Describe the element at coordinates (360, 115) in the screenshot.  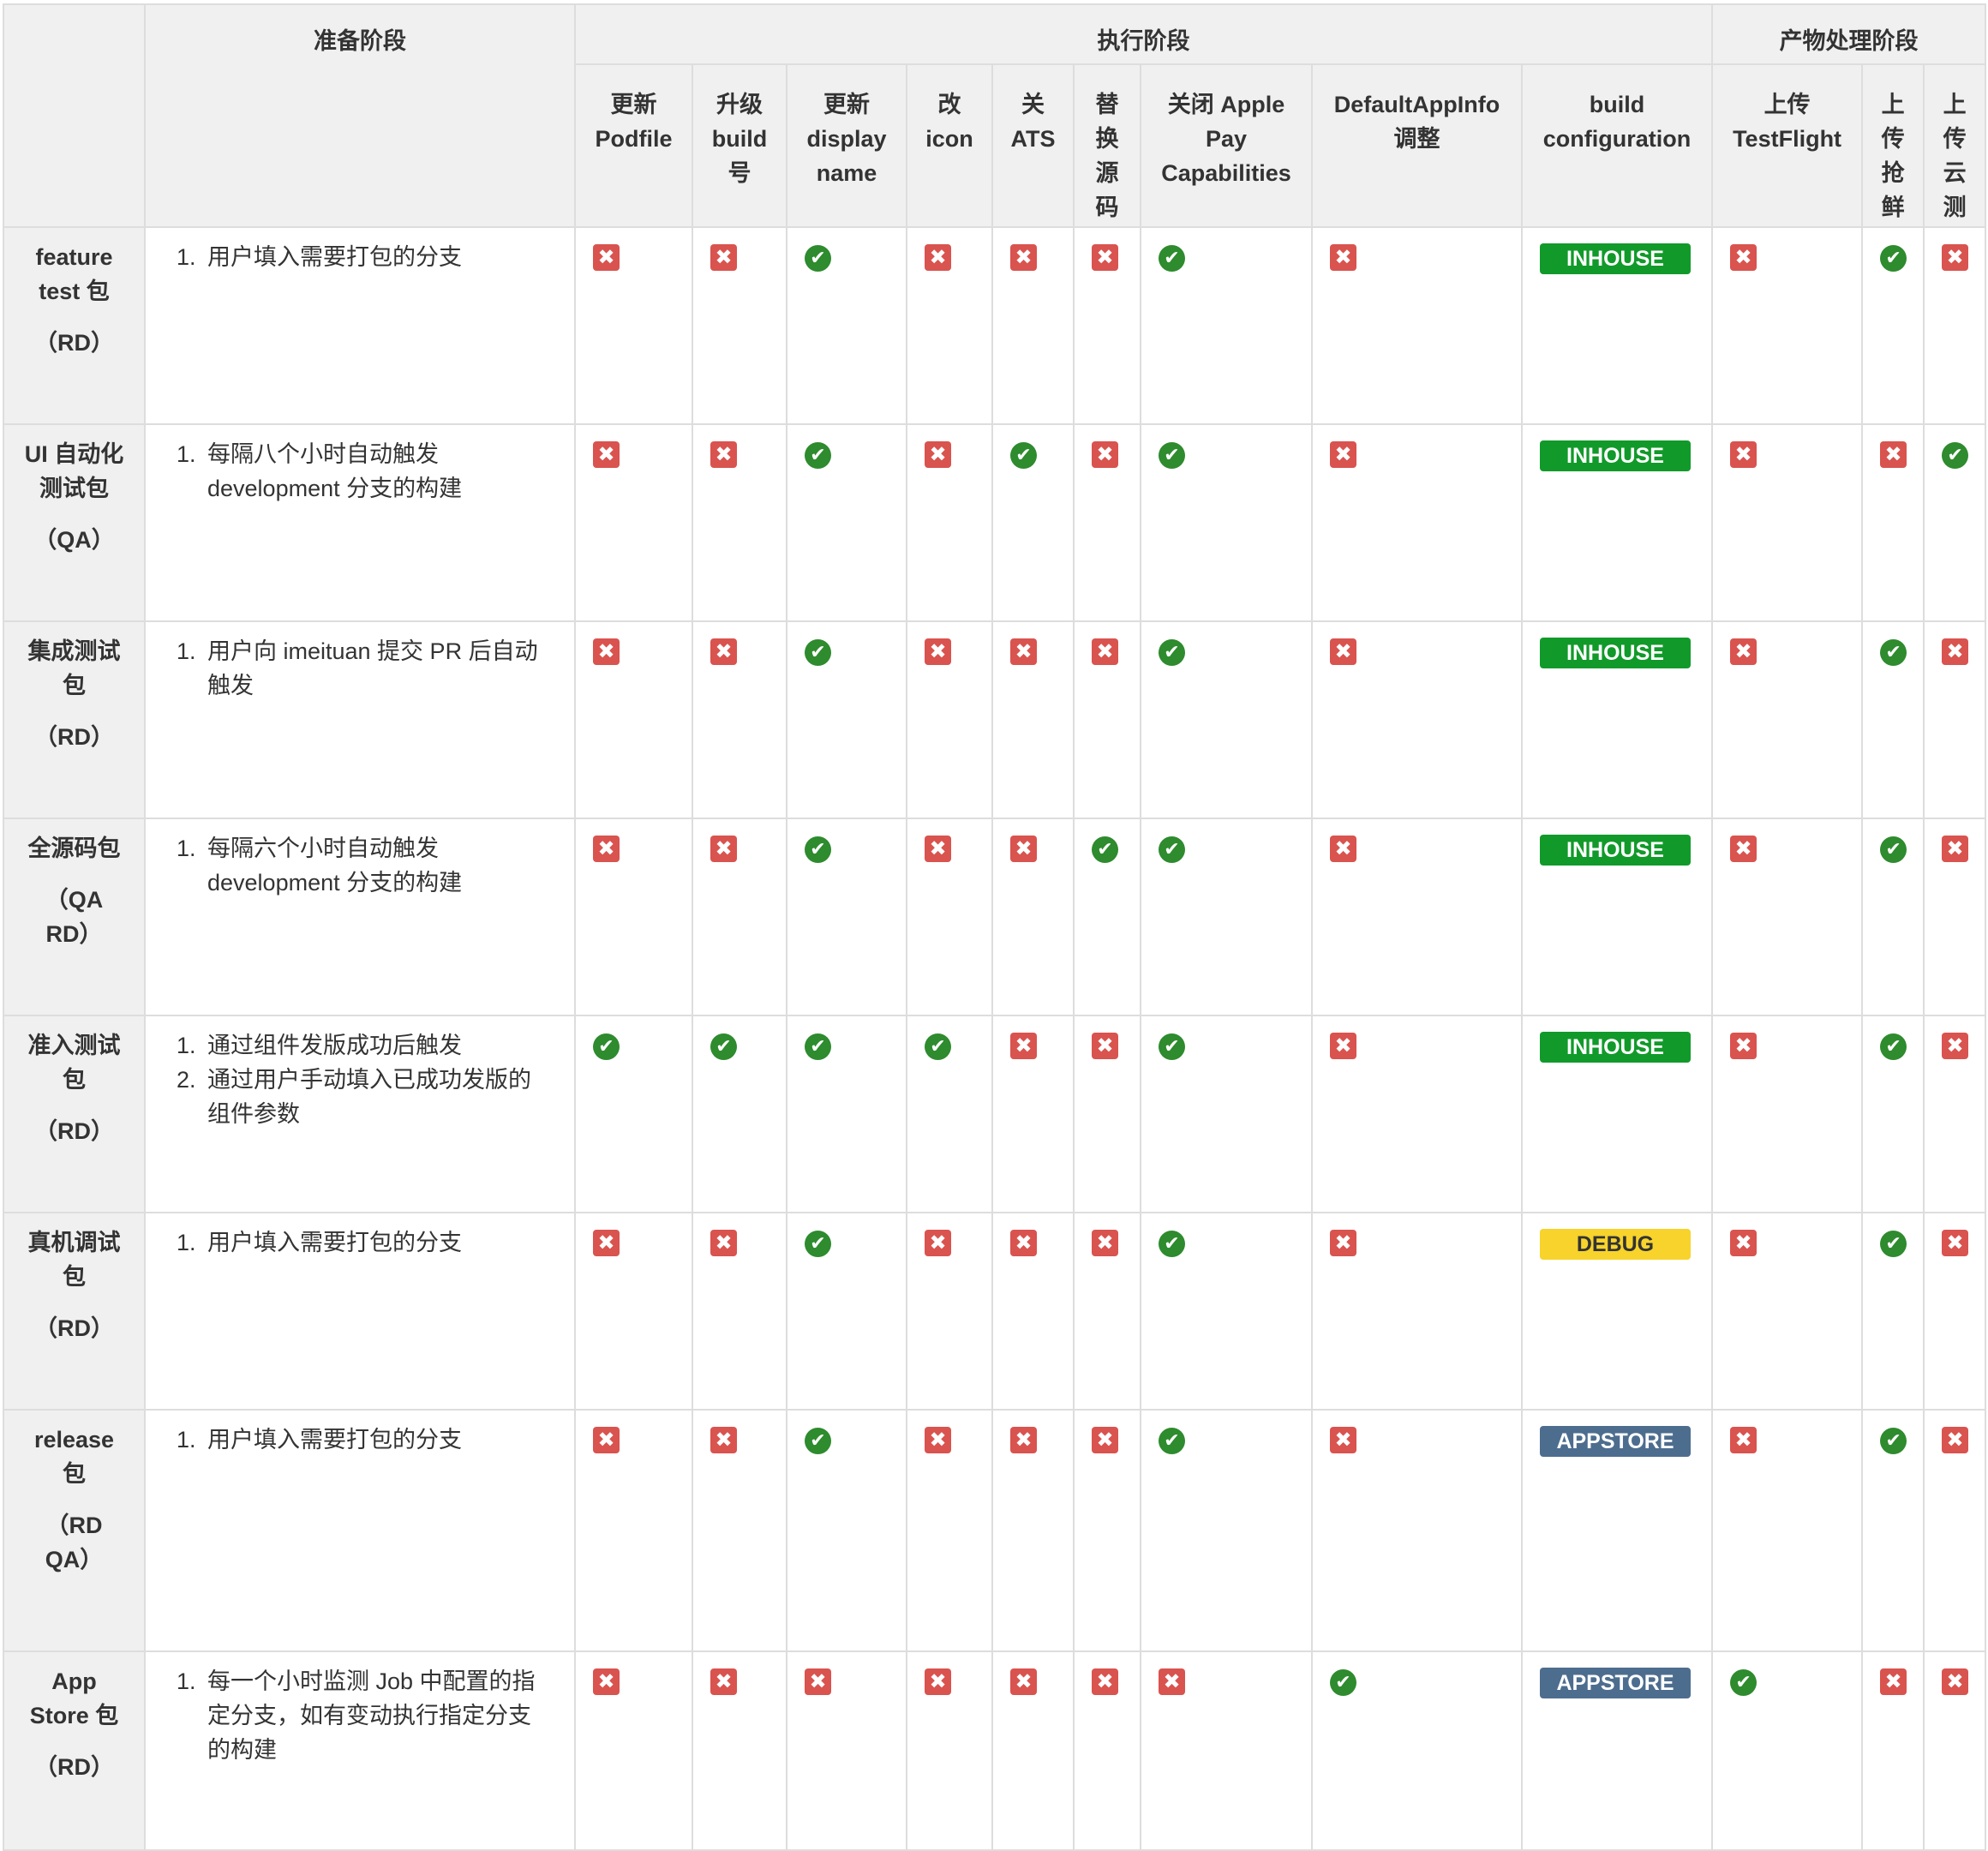
I see `prep-stage-header: 准备阶段` at that location.